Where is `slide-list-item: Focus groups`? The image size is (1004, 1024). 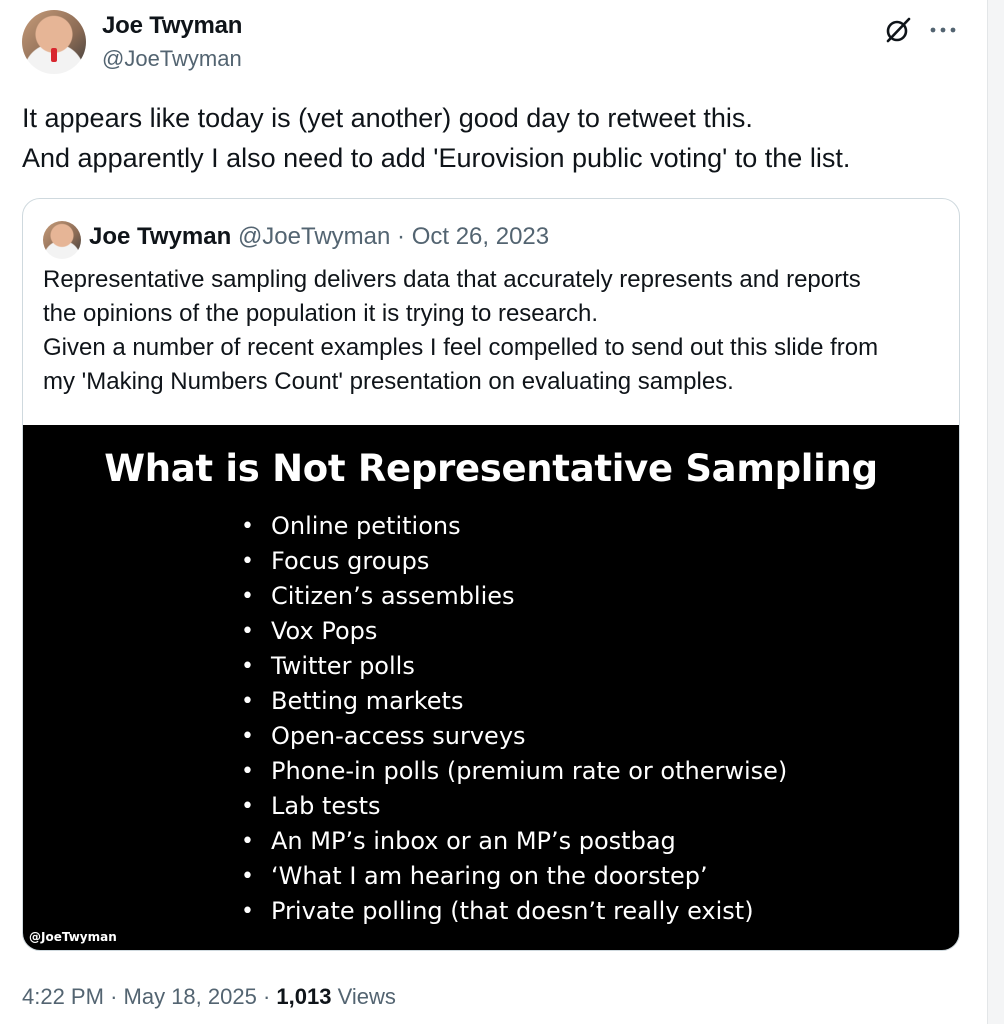
slide-list-item: Focus groups is located at coordinates (514, 561).